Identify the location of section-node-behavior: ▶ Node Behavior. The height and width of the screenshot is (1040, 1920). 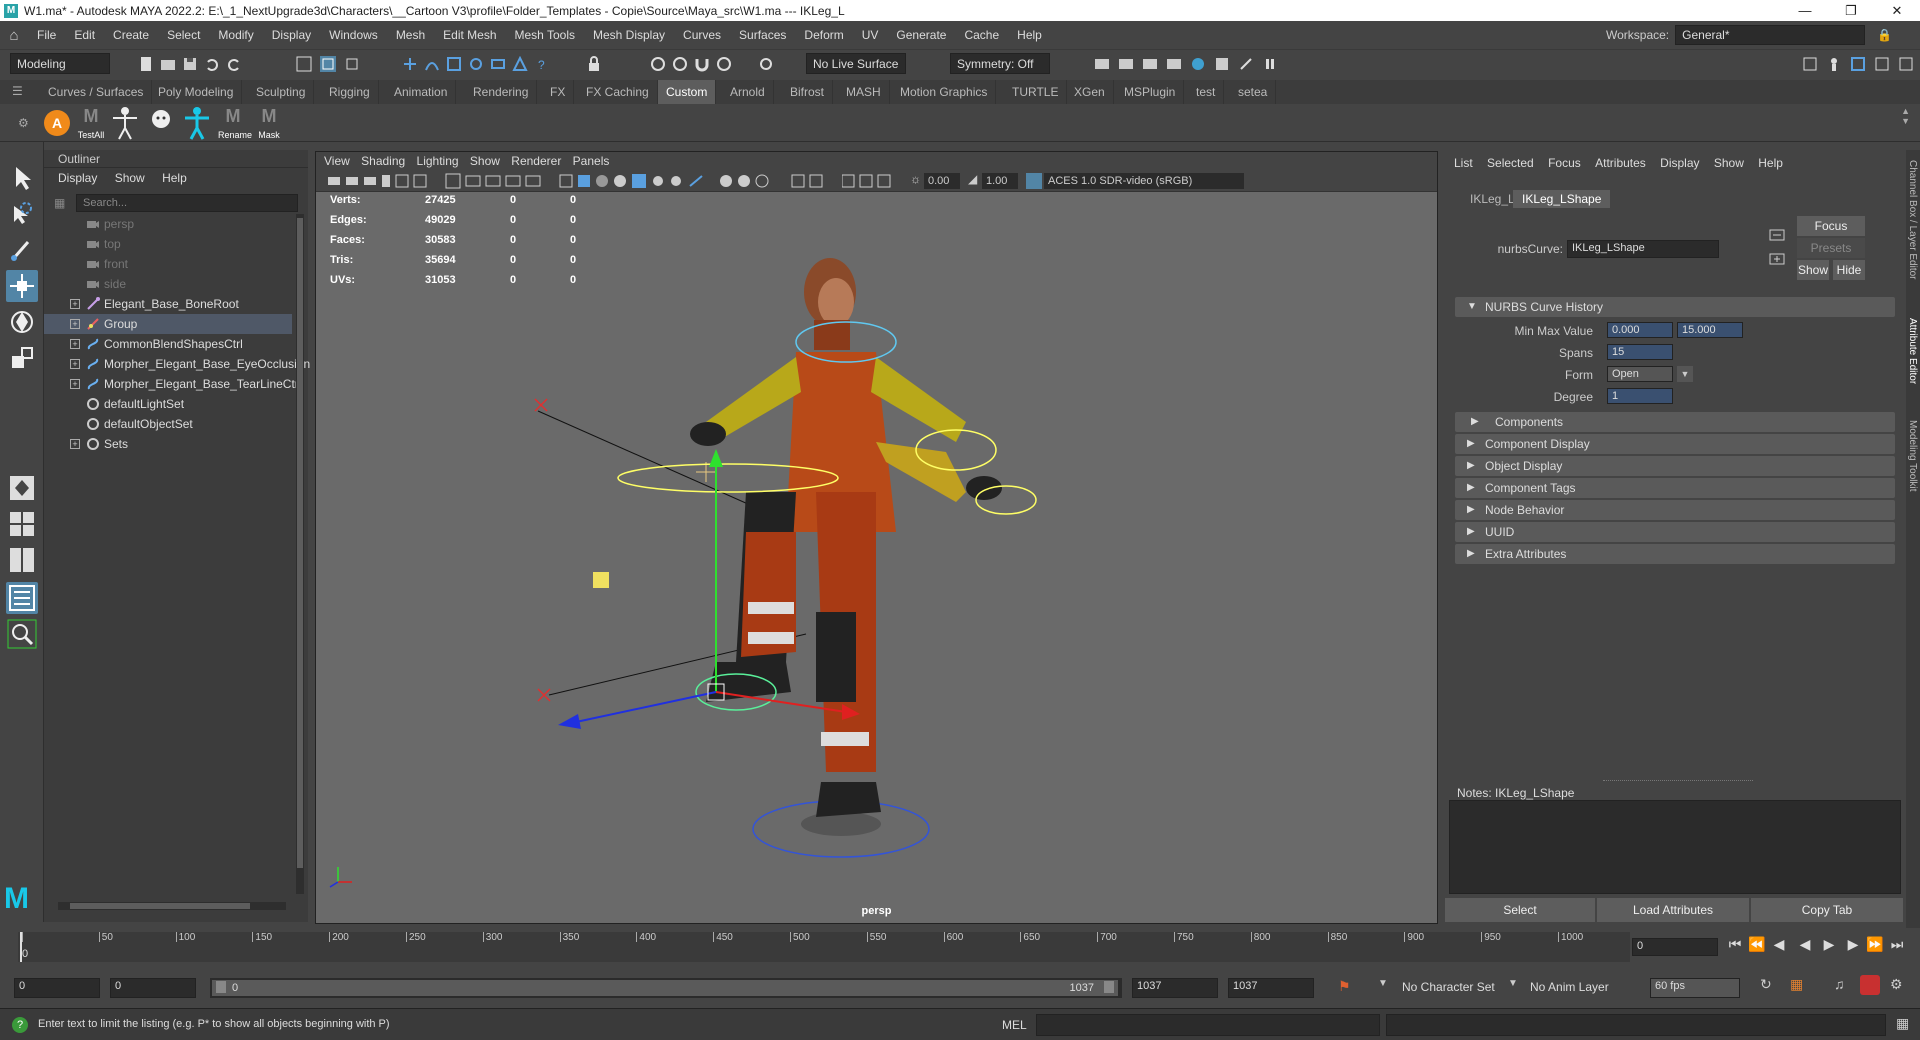
(1675, 510).